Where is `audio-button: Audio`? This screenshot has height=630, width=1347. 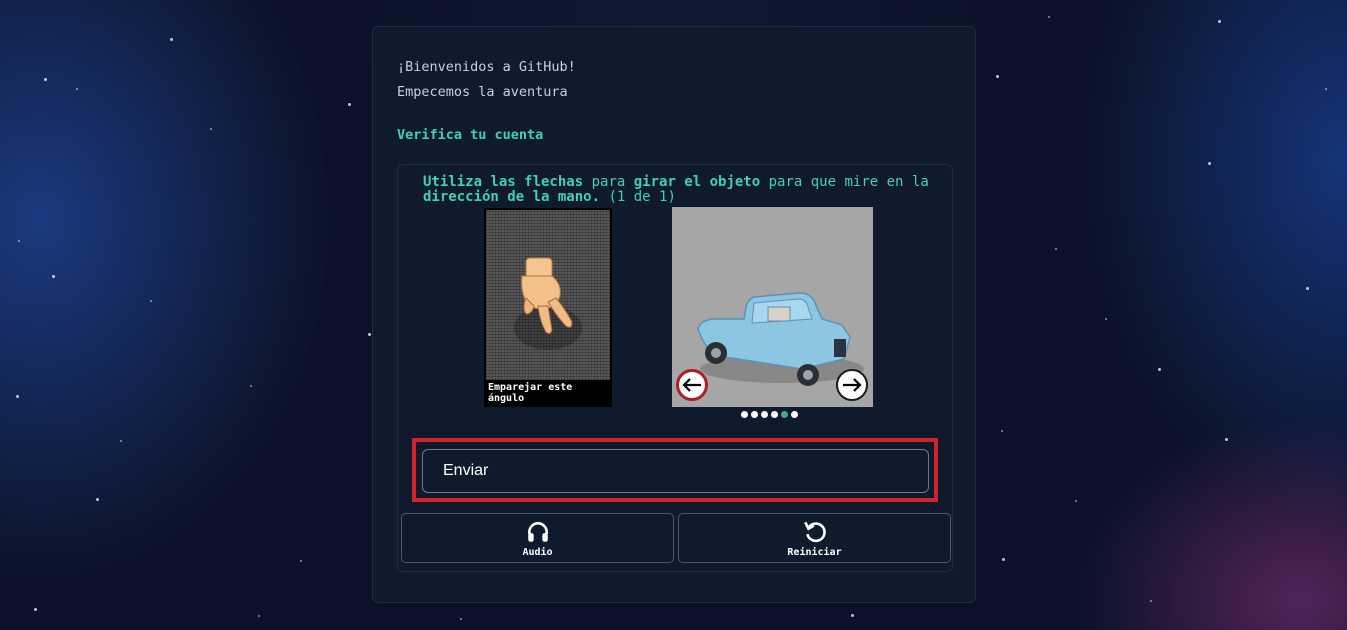 audio-button: Audio is located at coordinates (537, 538).